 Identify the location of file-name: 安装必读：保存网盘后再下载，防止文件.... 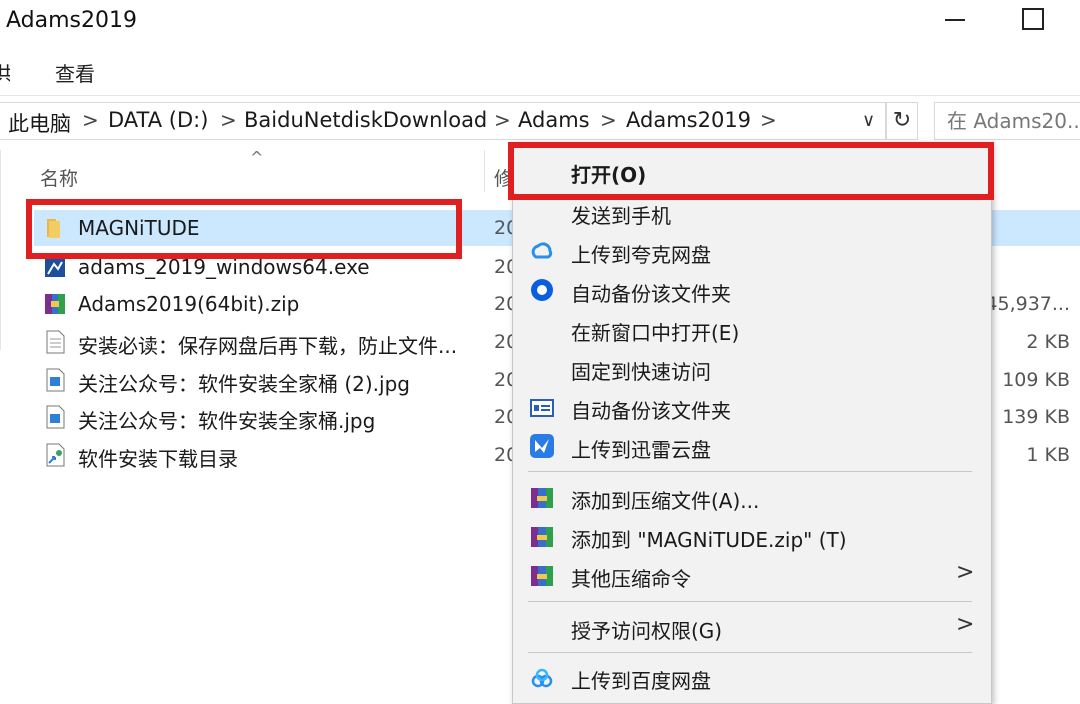
(267, 344).